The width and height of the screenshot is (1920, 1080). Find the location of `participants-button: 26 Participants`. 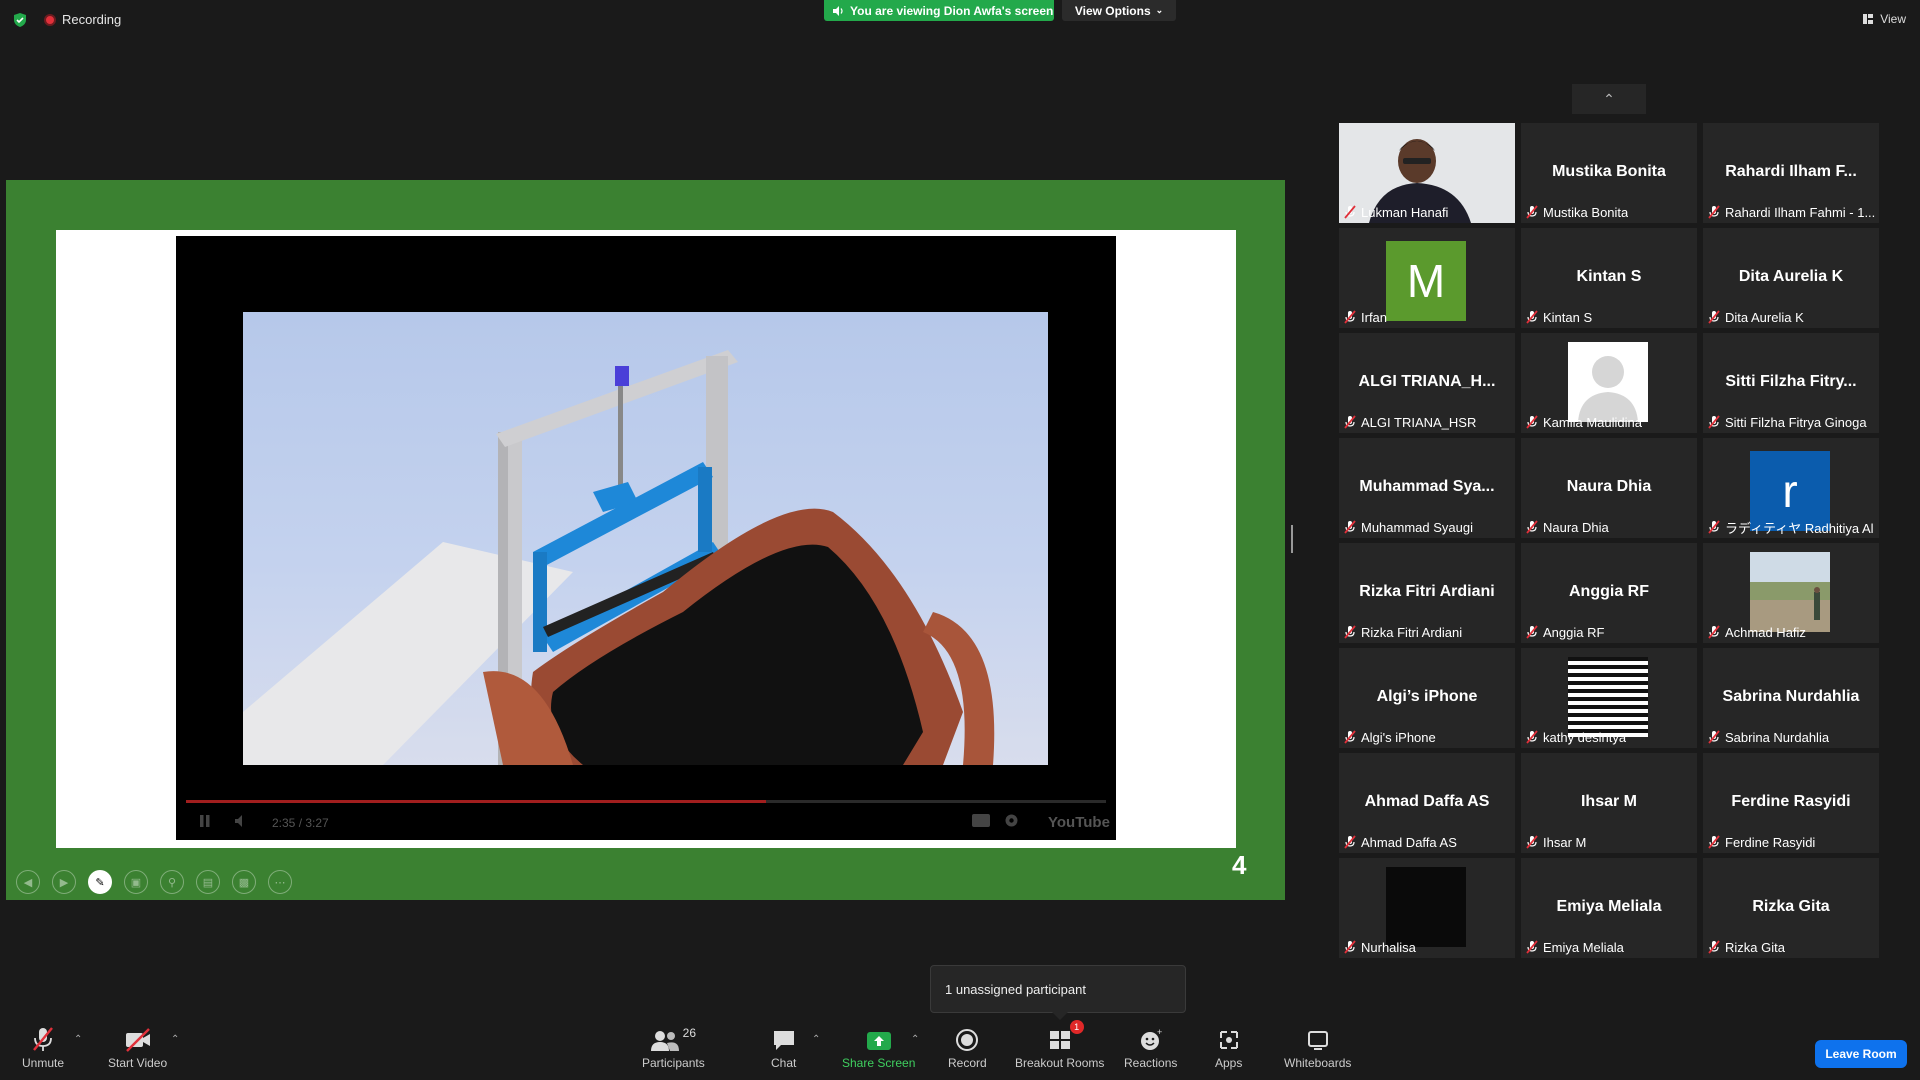

participants-button: 26 Participants is located at coordinates (673, 1048).